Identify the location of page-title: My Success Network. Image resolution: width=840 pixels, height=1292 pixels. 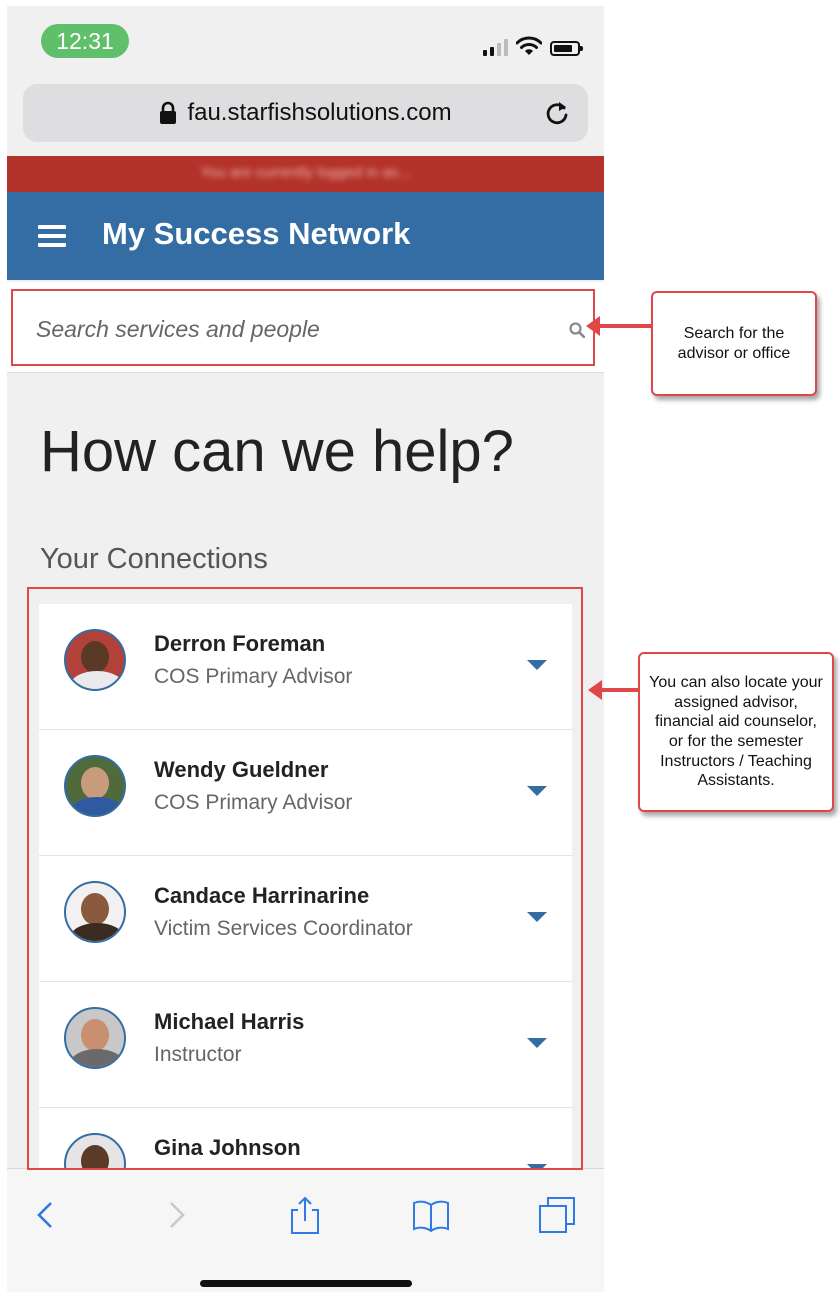
(256, 233).